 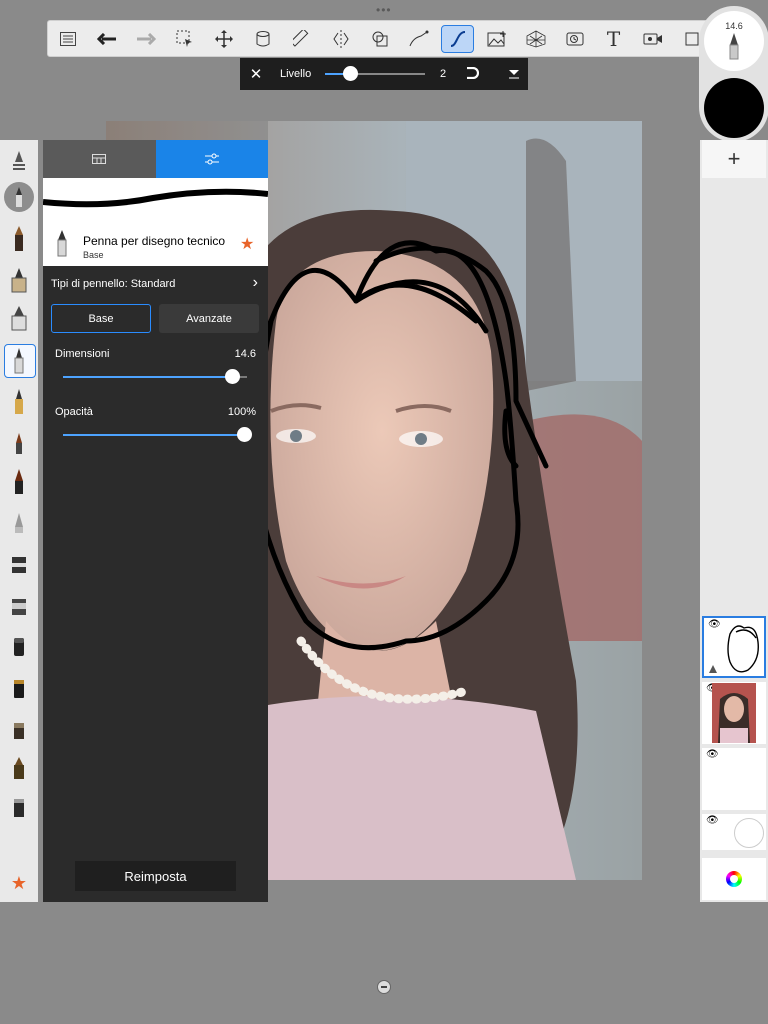 What do you see at coordinates (350, 73) in the screenshot?
I see `level-slider-thumb` at bounding box center [350, 73].